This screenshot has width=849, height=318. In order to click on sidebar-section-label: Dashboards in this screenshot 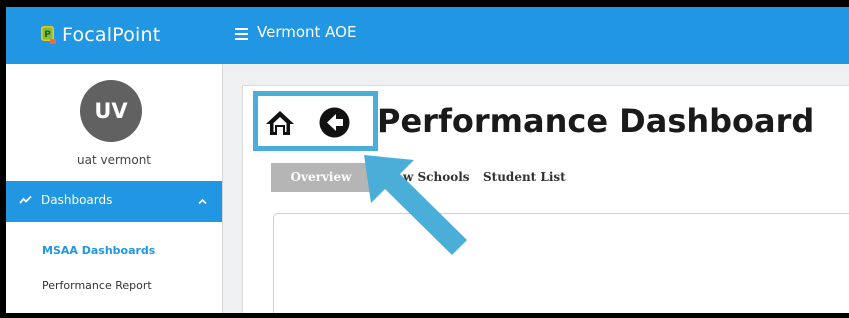, I will do `click(77, 200)`.